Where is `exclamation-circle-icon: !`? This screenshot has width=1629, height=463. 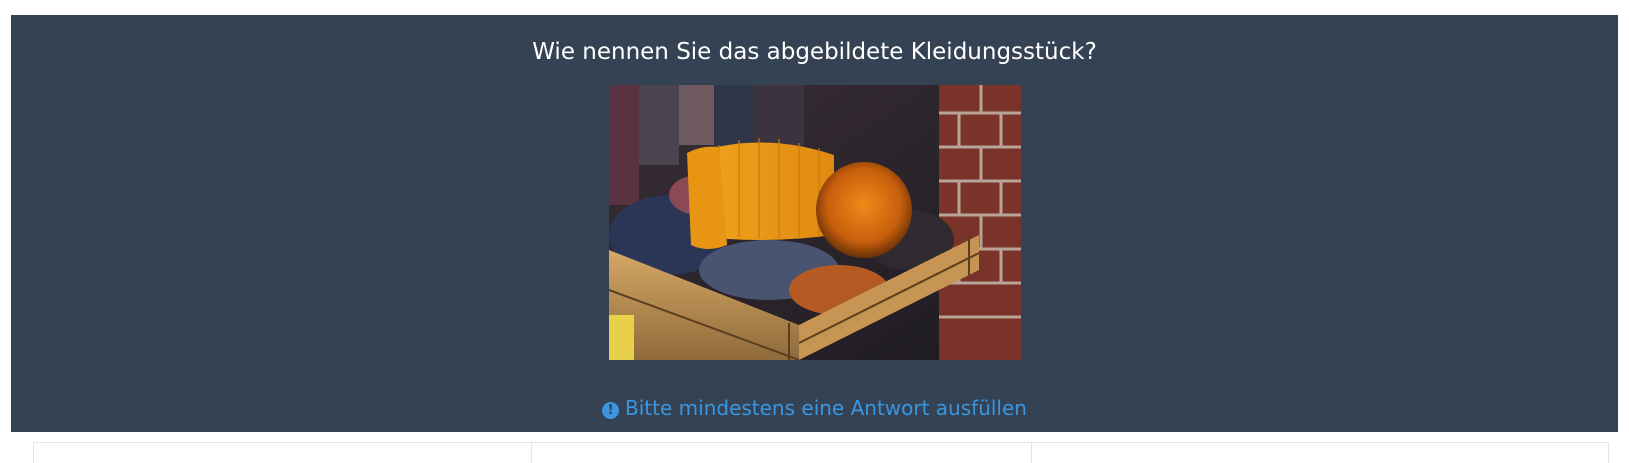
exclamation-circle-icon: ! is located at coordinates (611, 410).